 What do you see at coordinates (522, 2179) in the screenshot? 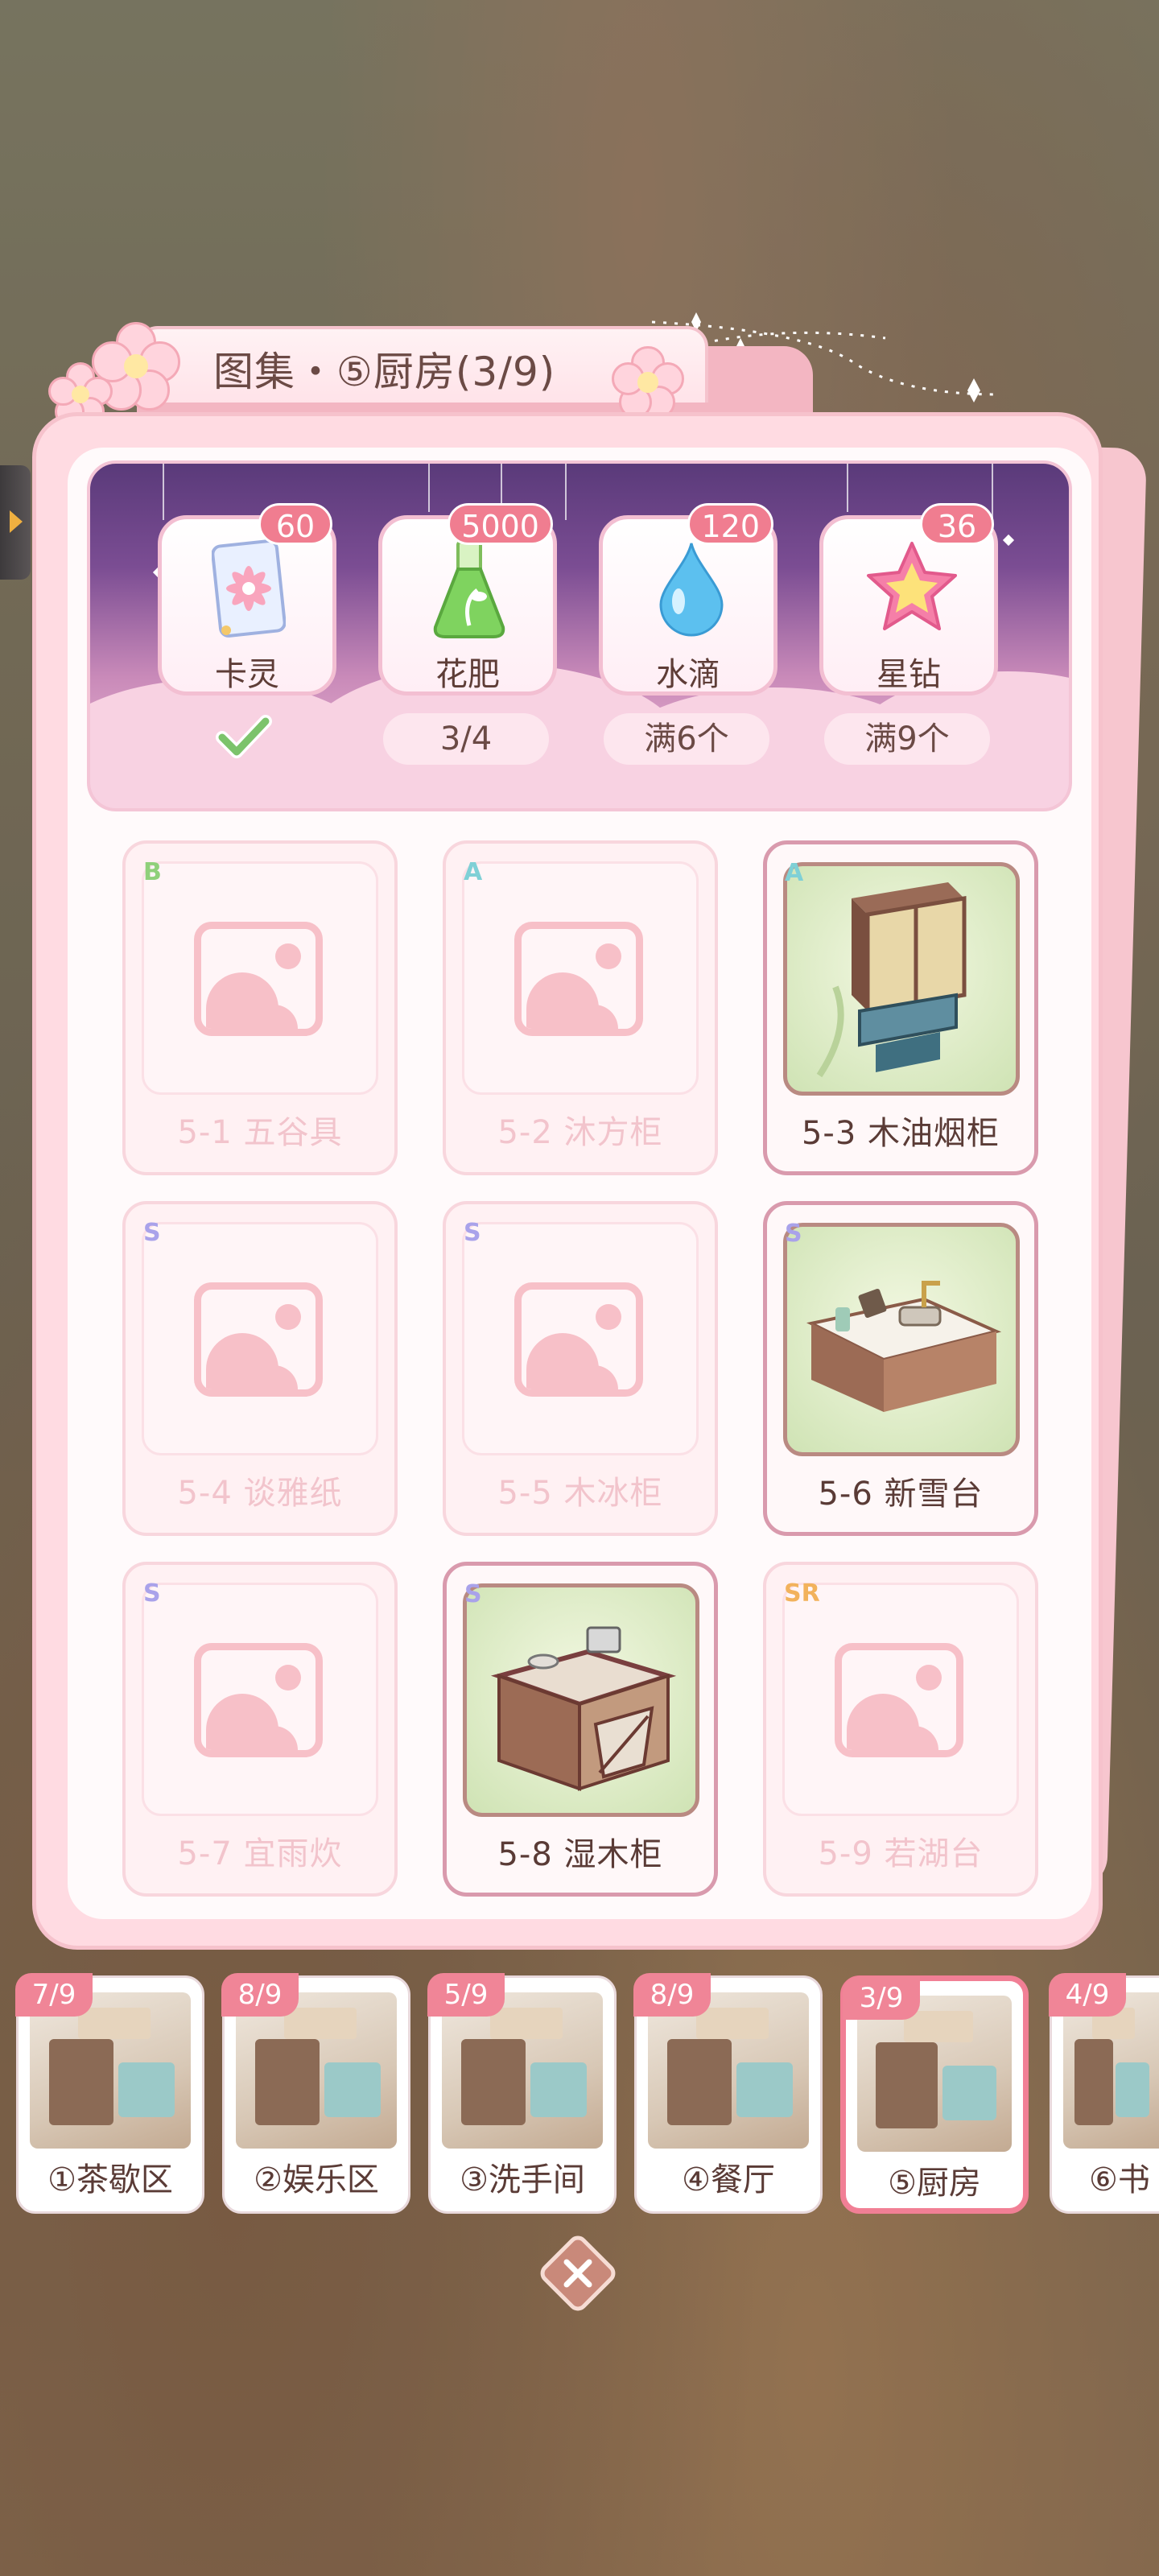
I see `room-tab-label: ③洗手间` at bounding box center [522, 2179].